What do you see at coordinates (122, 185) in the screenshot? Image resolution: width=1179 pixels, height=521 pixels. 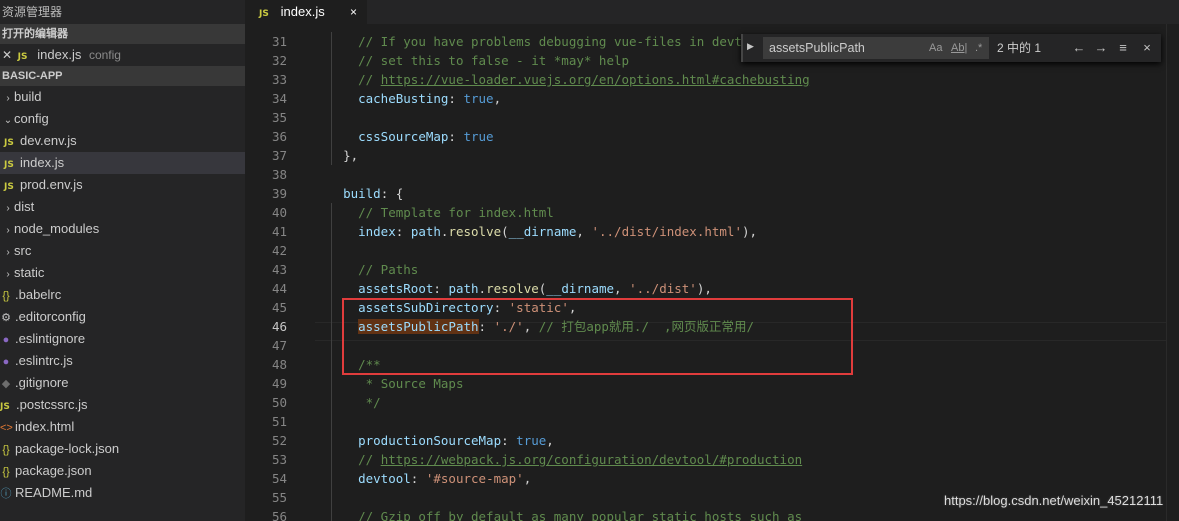 I see `tree-item-prod-env-js: JS prod.env.js` at bounding box center [122, 185].